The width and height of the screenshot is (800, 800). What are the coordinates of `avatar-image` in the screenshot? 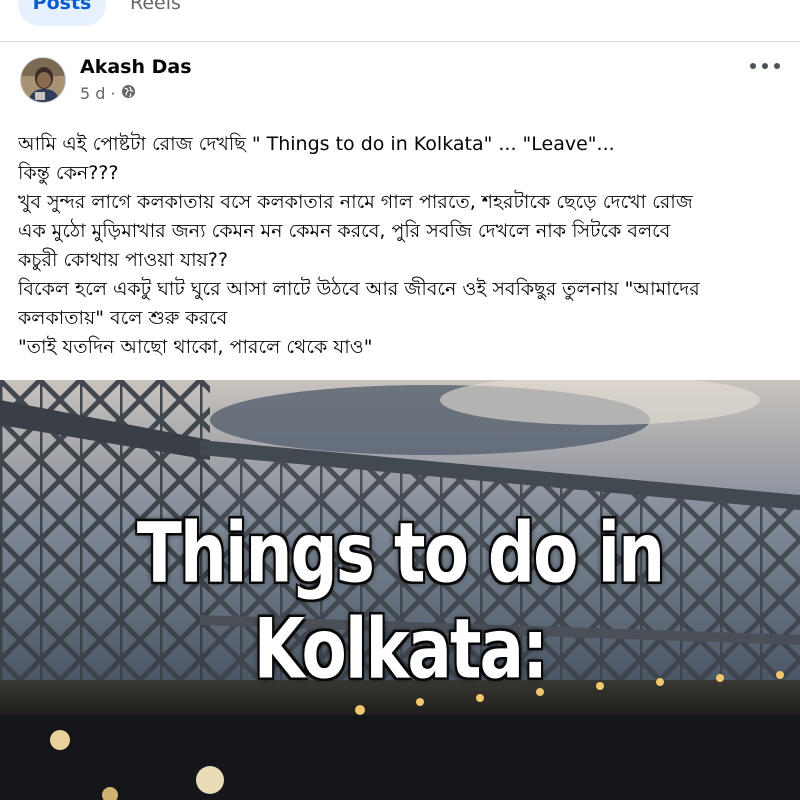 It's located at (43, 80).